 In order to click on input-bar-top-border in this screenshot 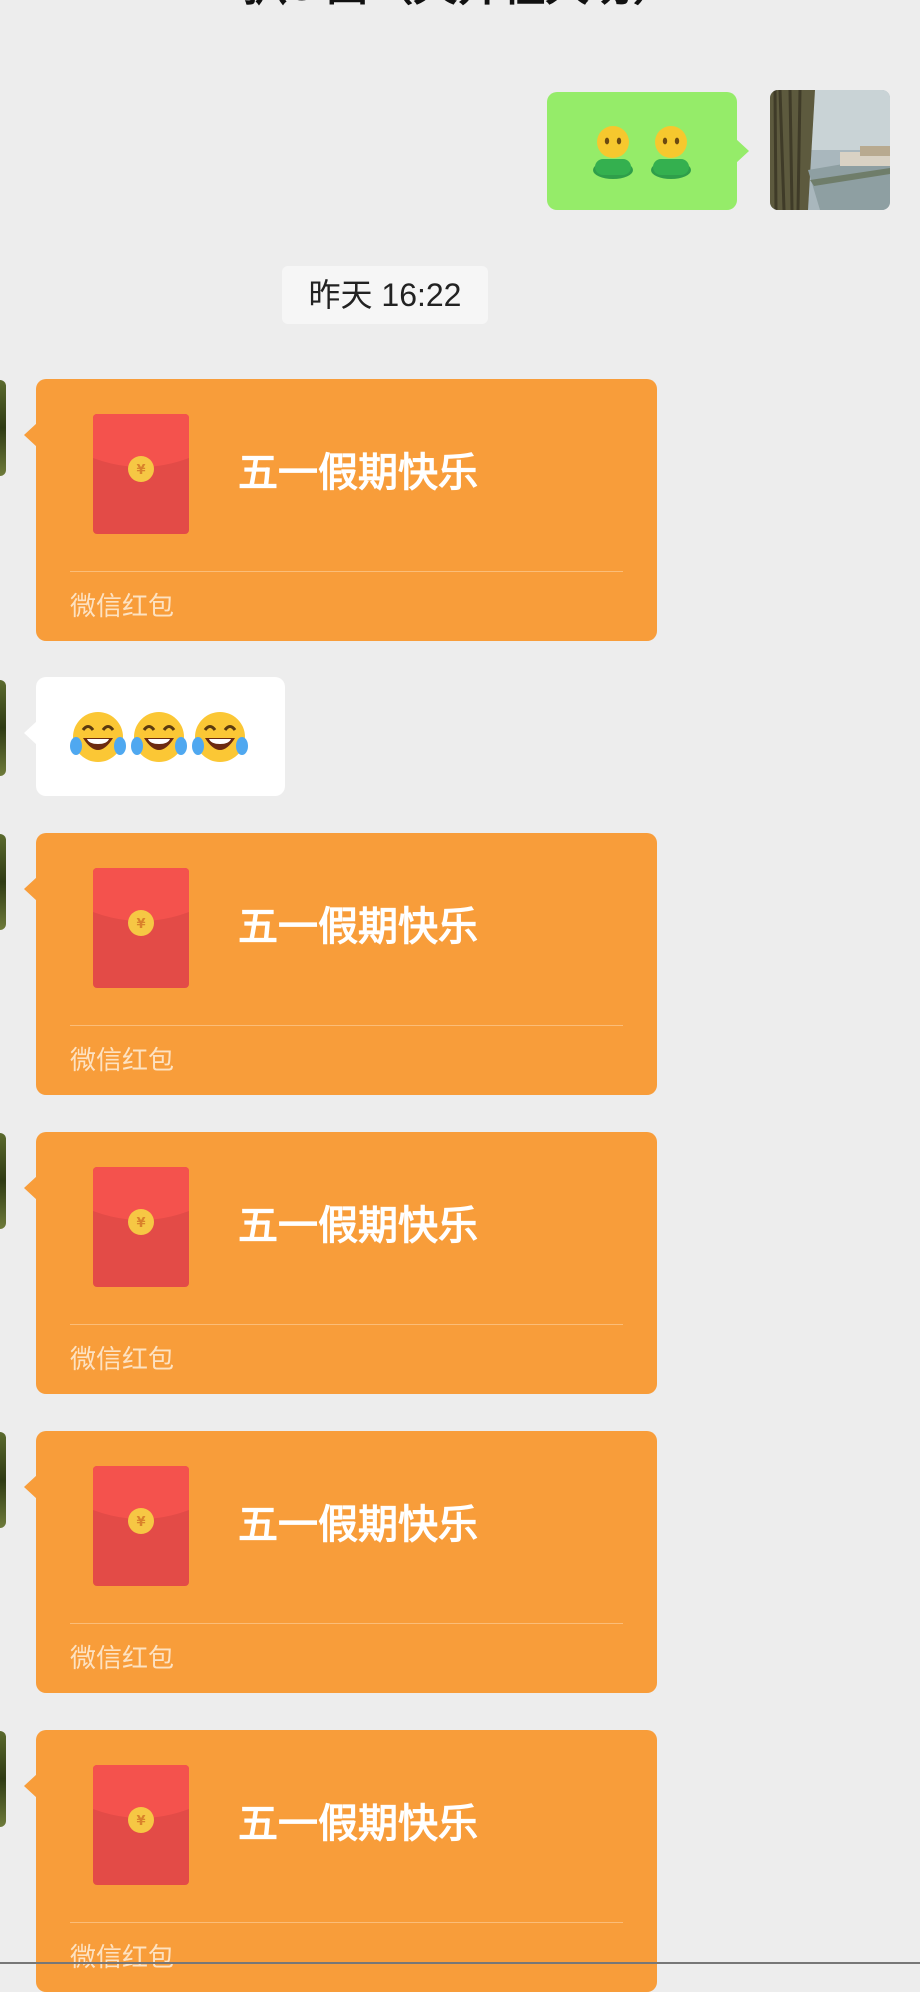, I will do `click(460, 1963)`.